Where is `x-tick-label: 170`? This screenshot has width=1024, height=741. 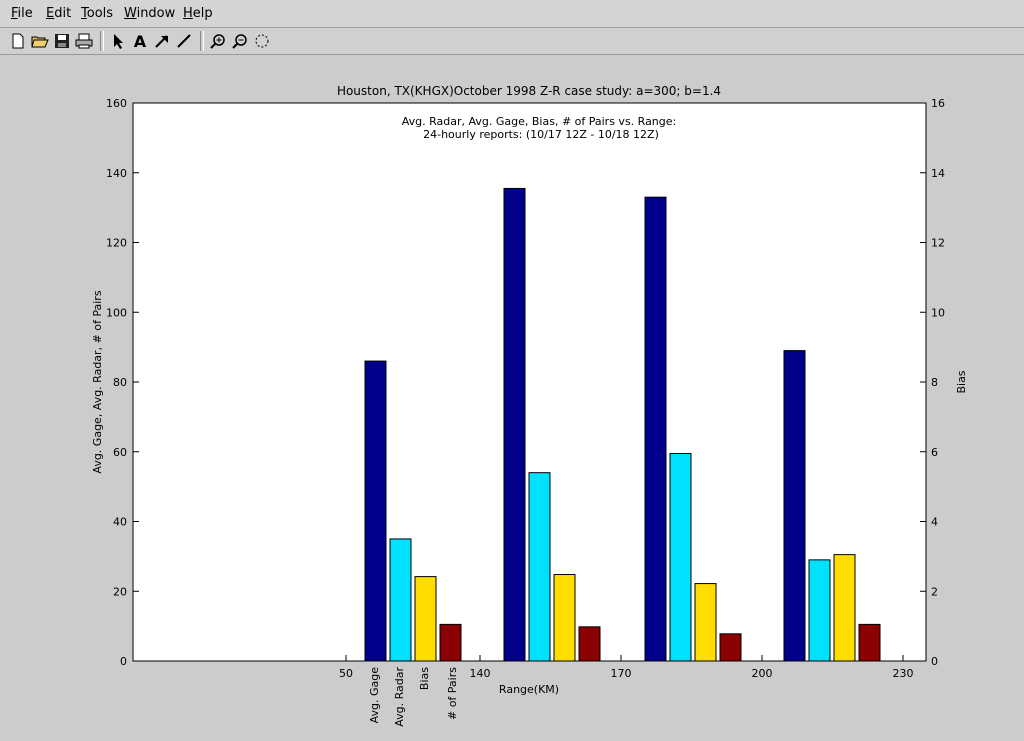
x-tick-label: 170 is located at coordinates (621, 673).